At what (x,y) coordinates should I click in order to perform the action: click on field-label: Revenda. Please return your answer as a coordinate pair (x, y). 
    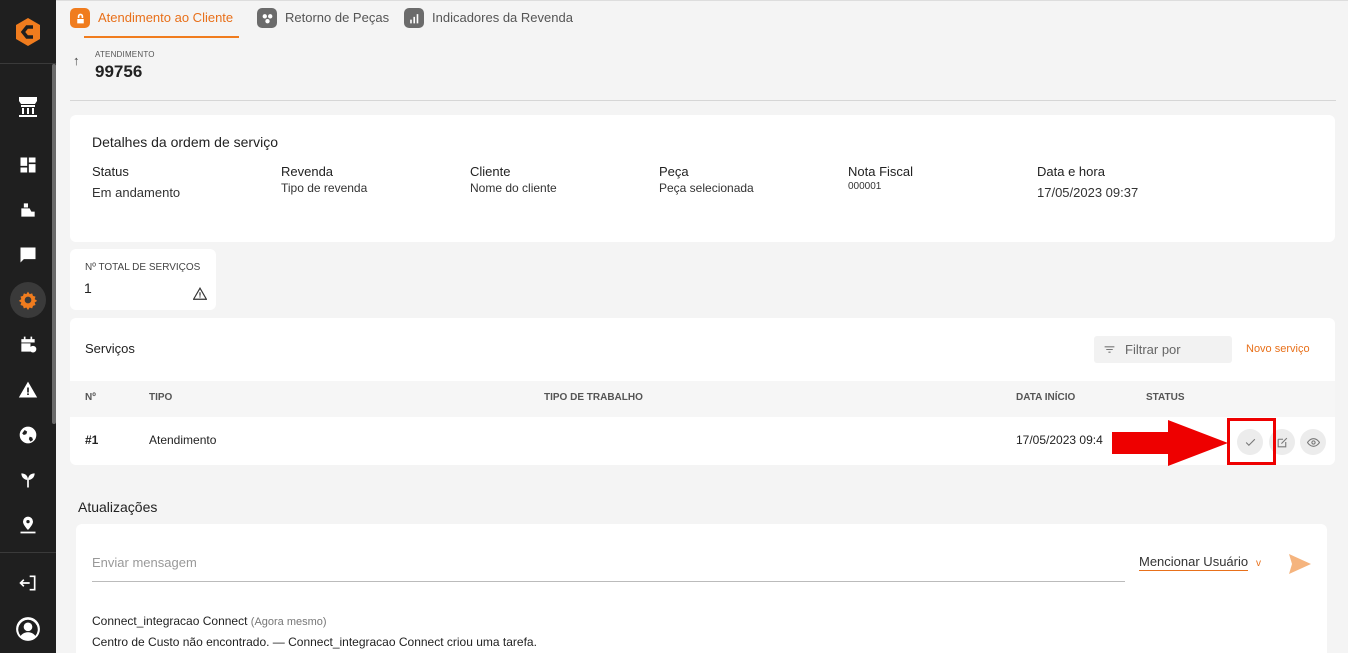
    Looking at the image, I should click on (307, 171).